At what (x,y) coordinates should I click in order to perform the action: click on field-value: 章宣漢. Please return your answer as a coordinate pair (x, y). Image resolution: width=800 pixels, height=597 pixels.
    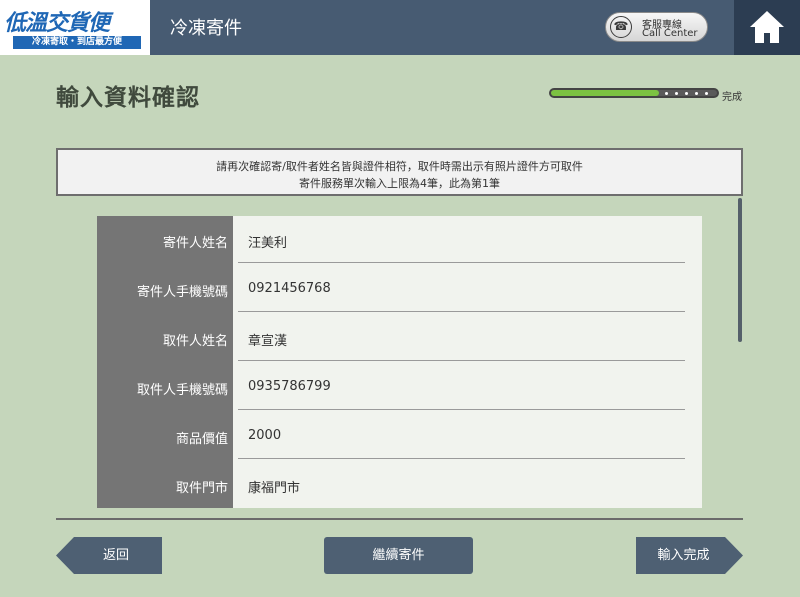
    Looking at the image, I should click on (268, 341).